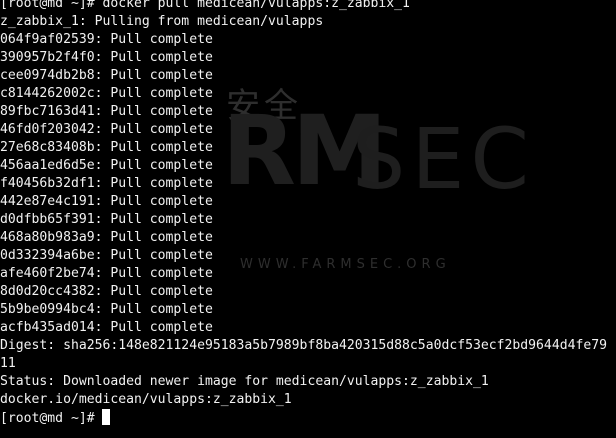 Image resolution: width=616 pixels, height=438 pixels. Describe the element at coordinates (106, 39) in the screenshot. I see `layer-status-line: 064f9af02539: Pull complete` at that location.